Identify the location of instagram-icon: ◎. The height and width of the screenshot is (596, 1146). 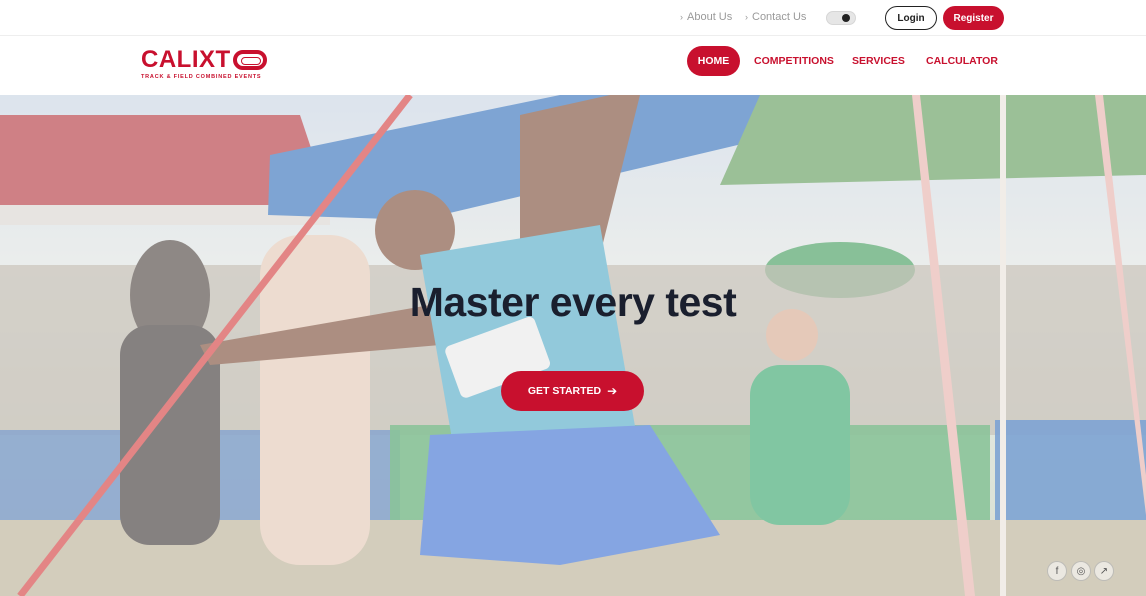
(1081, 571).